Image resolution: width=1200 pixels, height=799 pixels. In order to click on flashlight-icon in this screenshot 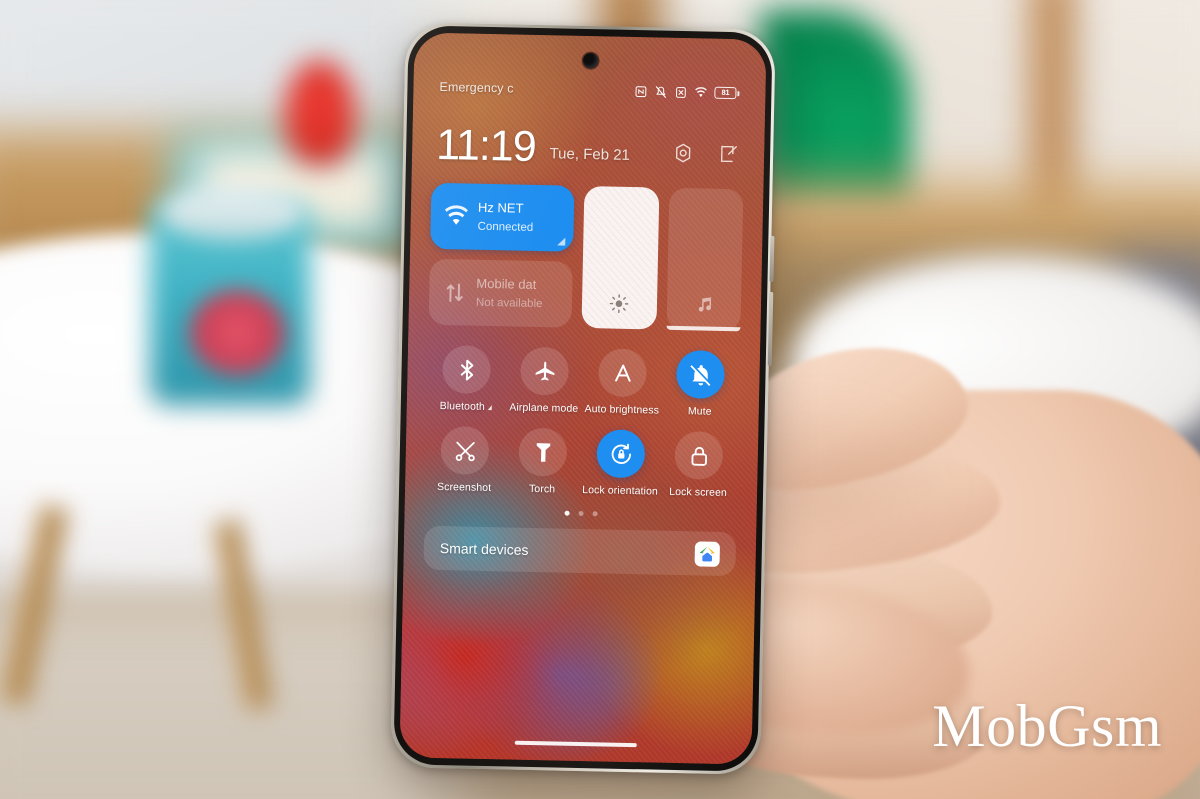, I will do `click(543, 452)`.